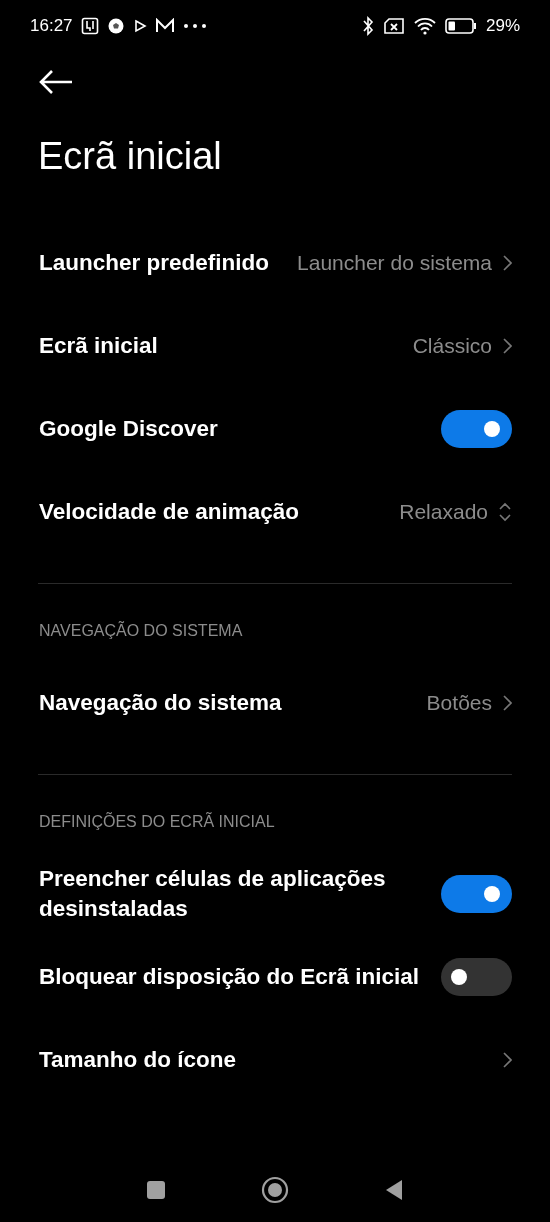 This screenshot has height=1222, width=550. I want to click on setting-label: Ecrã inicial, so click(98, 345).